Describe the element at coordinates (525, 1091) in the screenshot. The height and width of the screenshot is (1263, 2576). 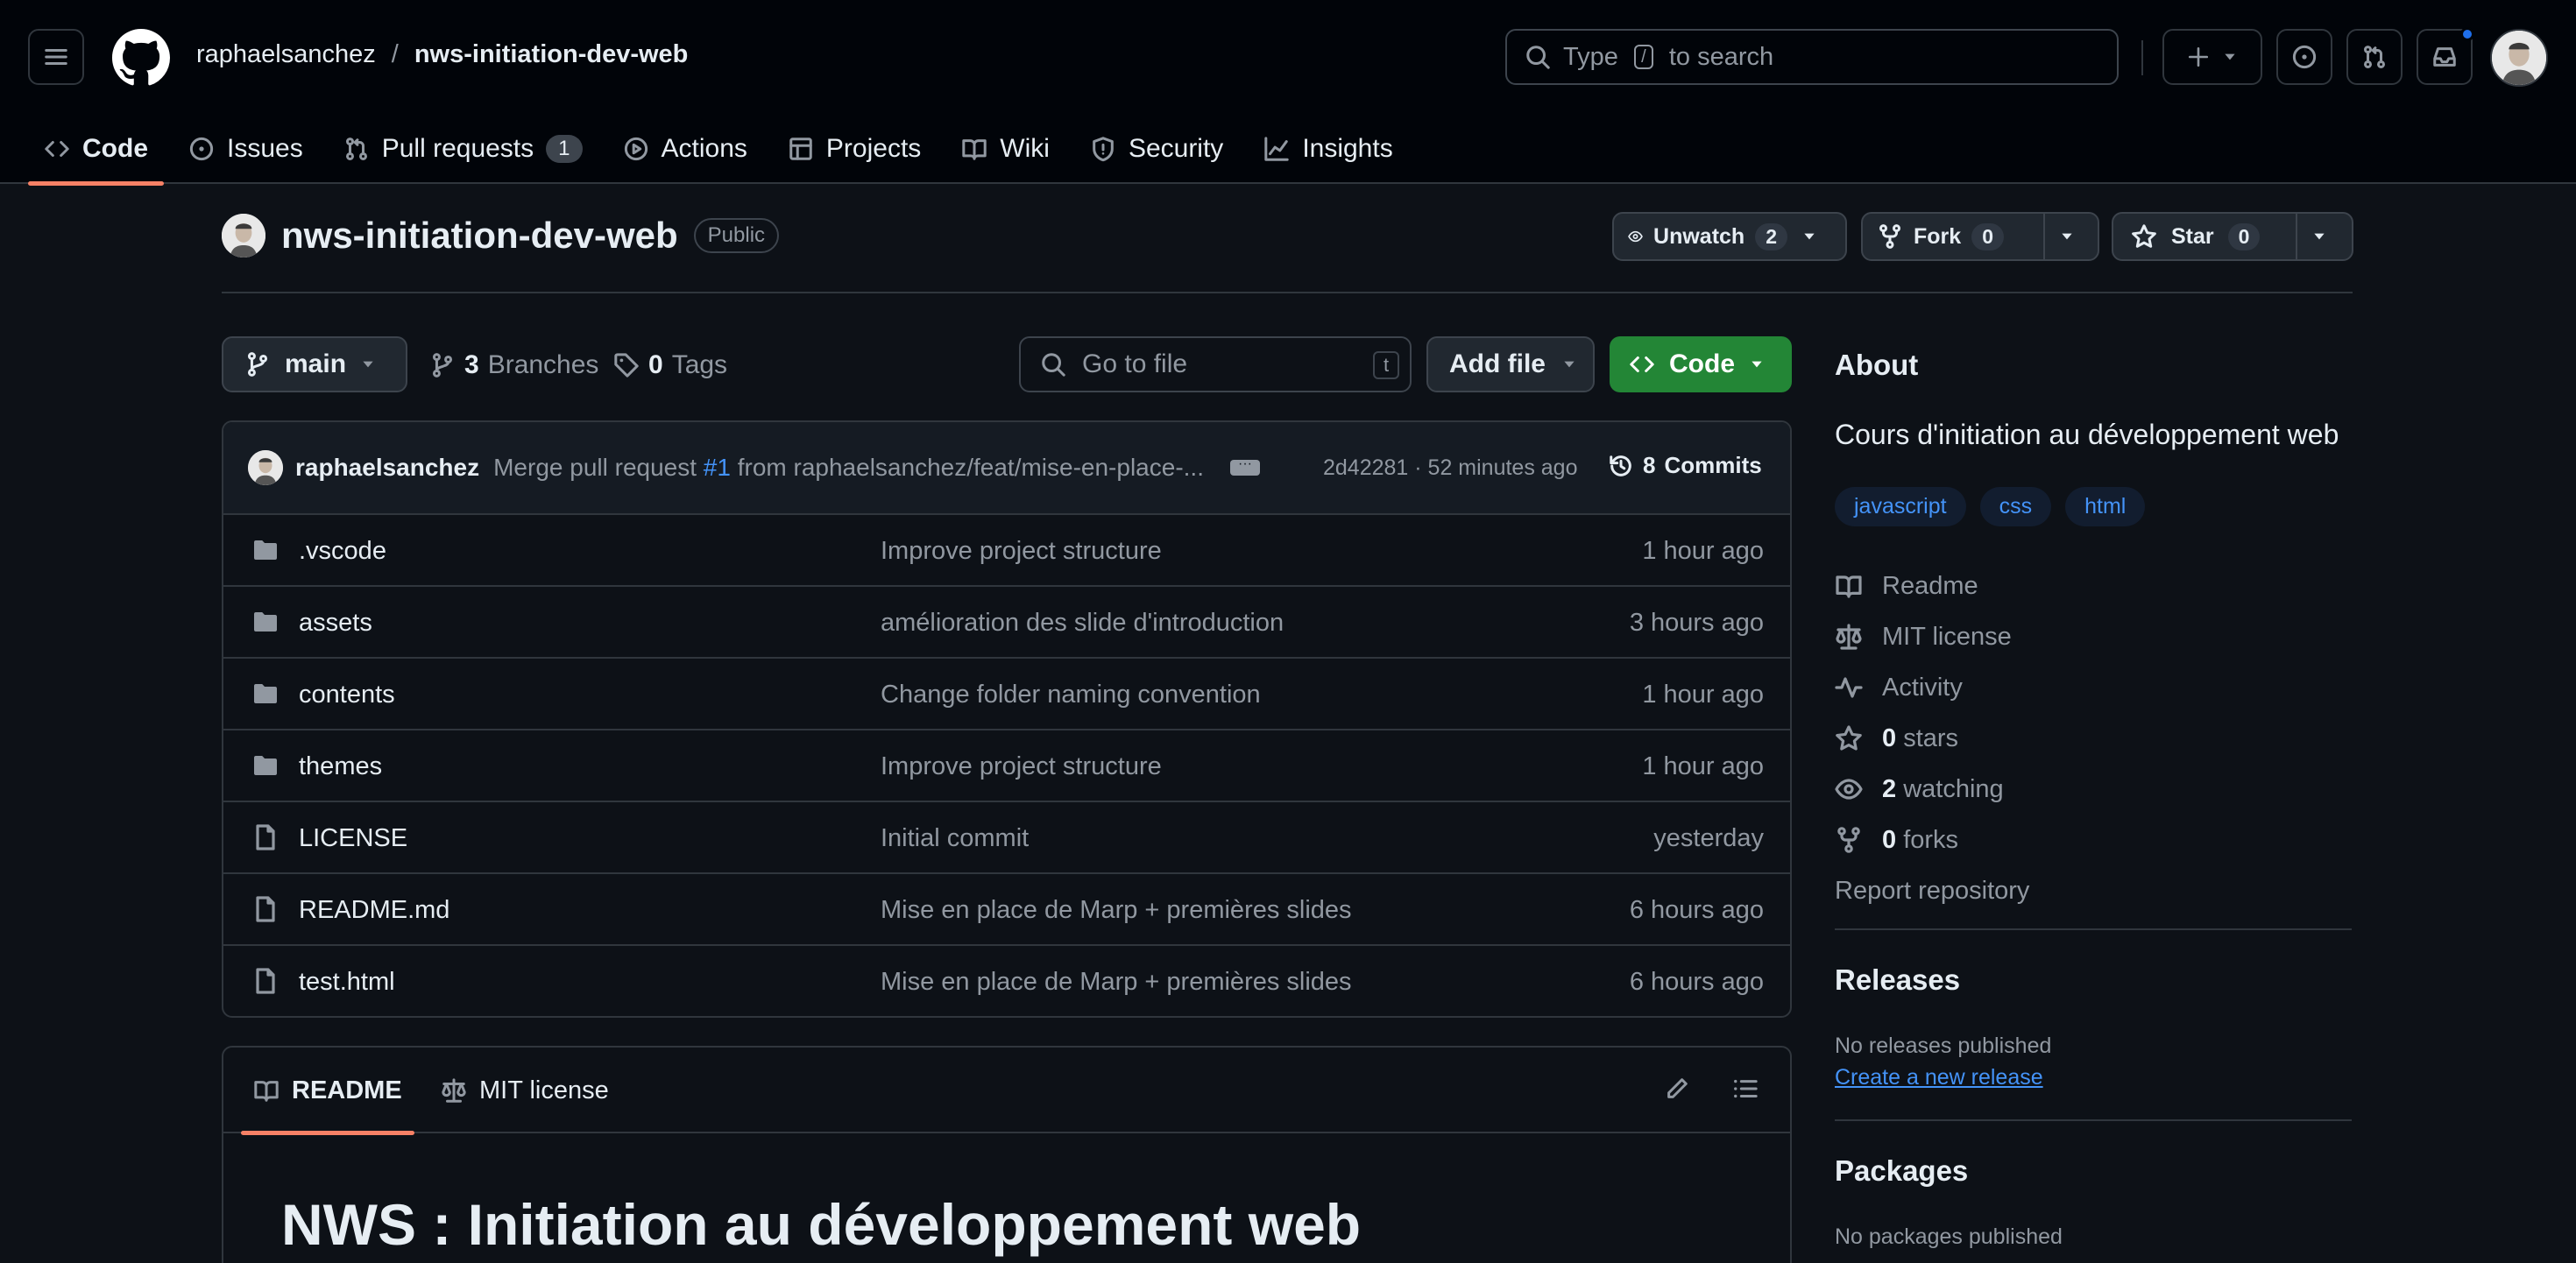
I see `tab-license: MIT license` at that location.